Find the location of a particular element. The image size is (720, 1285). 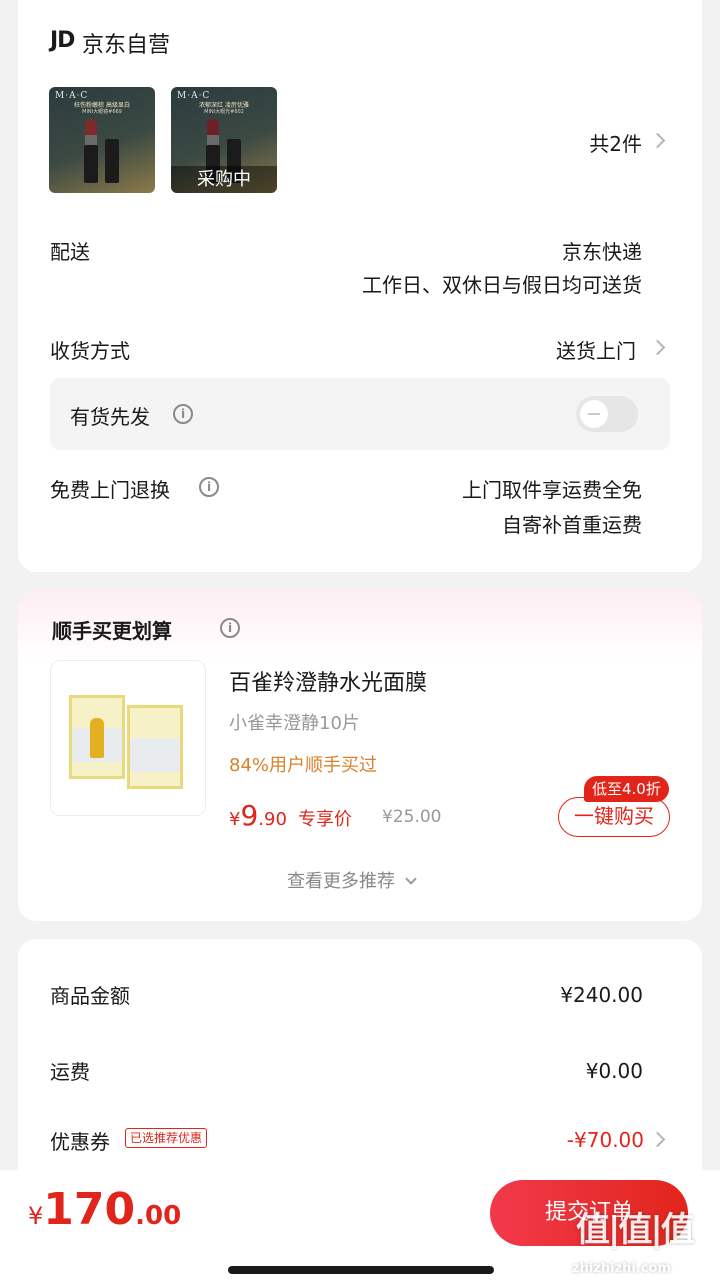

goods-amount-value: ¥240.00 is located at coordinates (601, 995).